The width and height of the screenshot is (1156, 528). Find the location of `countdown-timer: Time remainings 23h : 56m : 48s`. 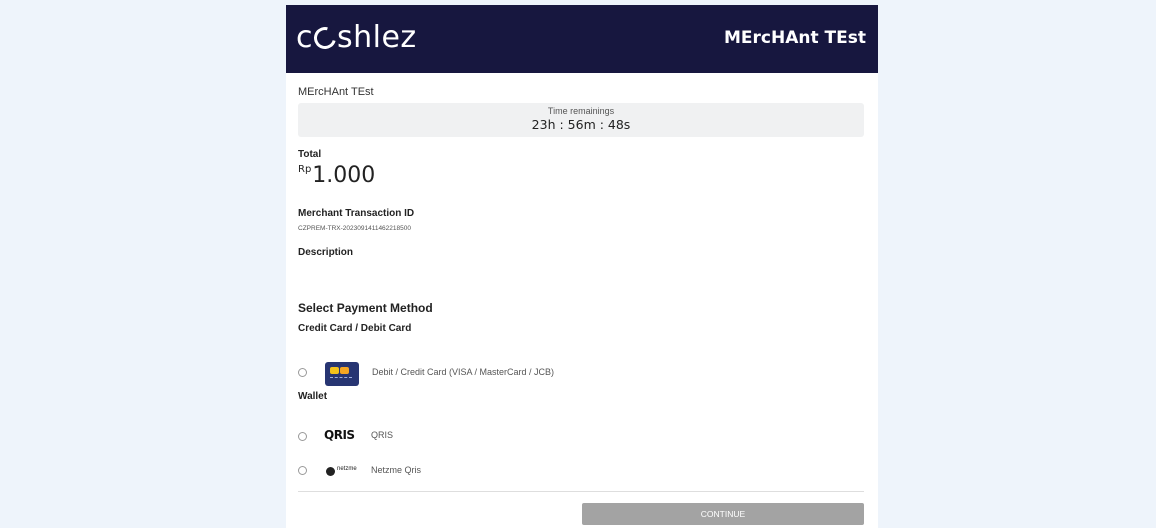

countdown-timer: Time remainings 23h : 56m : 48s is located at coordinates (581, 120).